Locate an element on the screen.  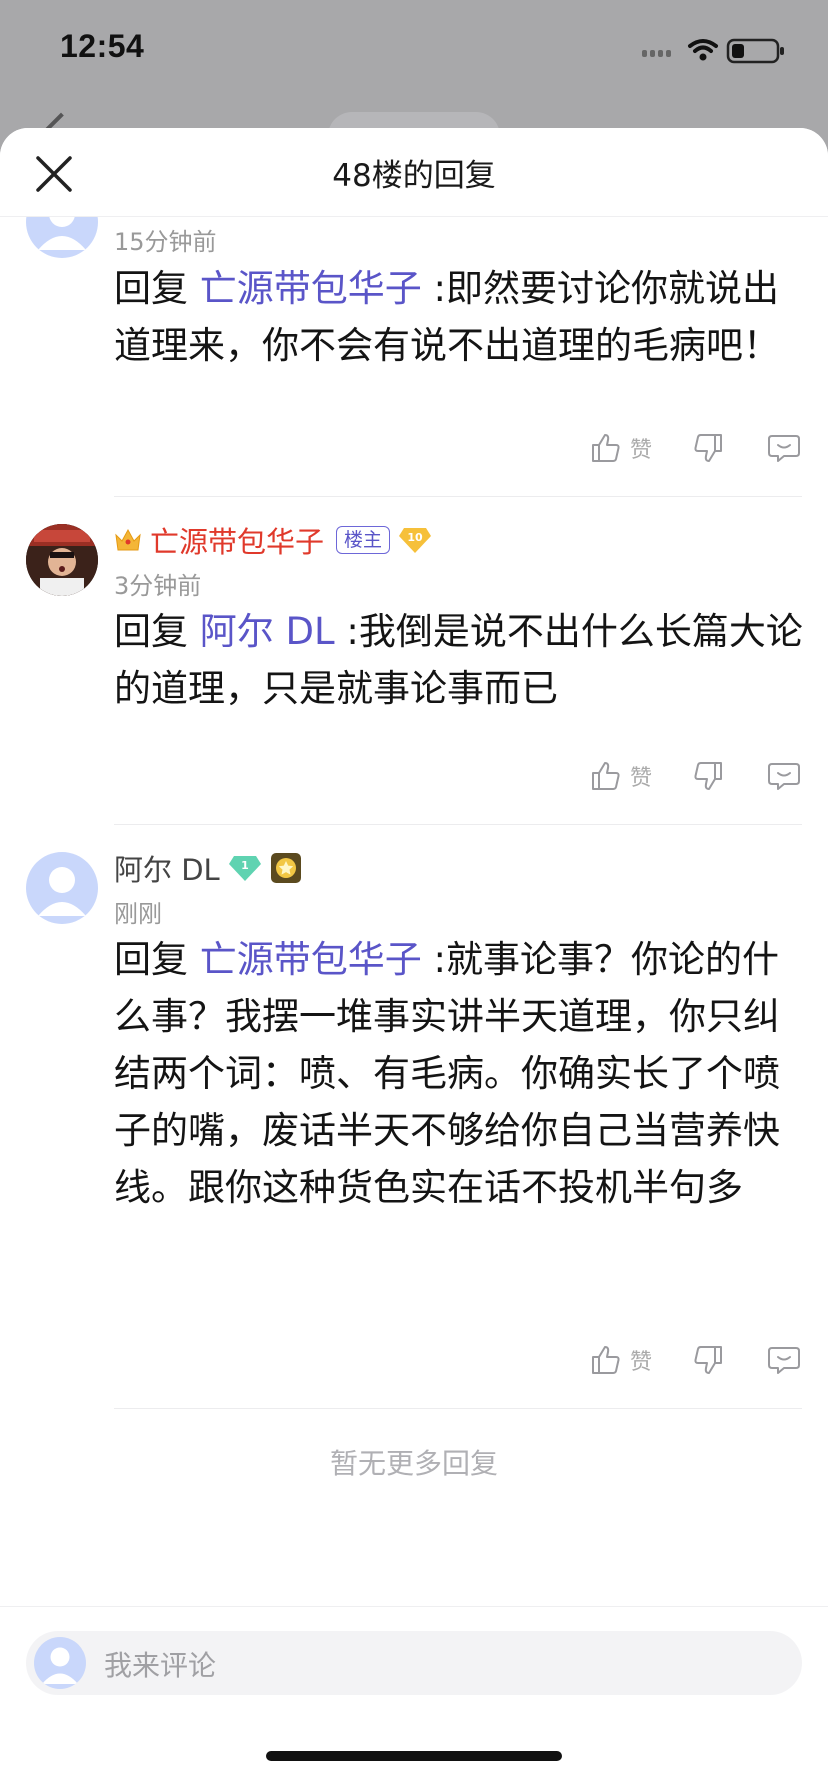
sheet-header: 48楼的回复 is located at coordinates (414, 172).